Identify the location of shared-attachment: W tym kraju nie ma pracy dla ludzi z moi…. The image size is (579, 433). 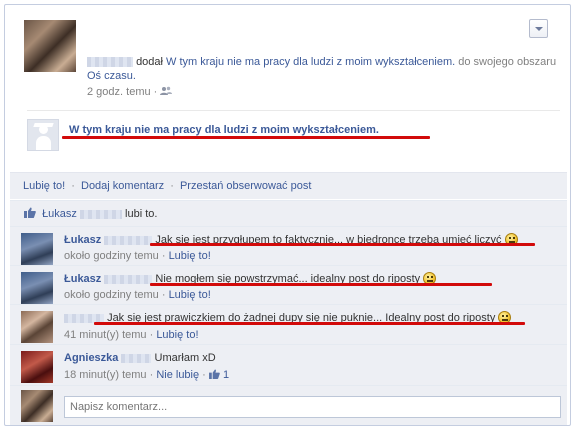
(293, 135).